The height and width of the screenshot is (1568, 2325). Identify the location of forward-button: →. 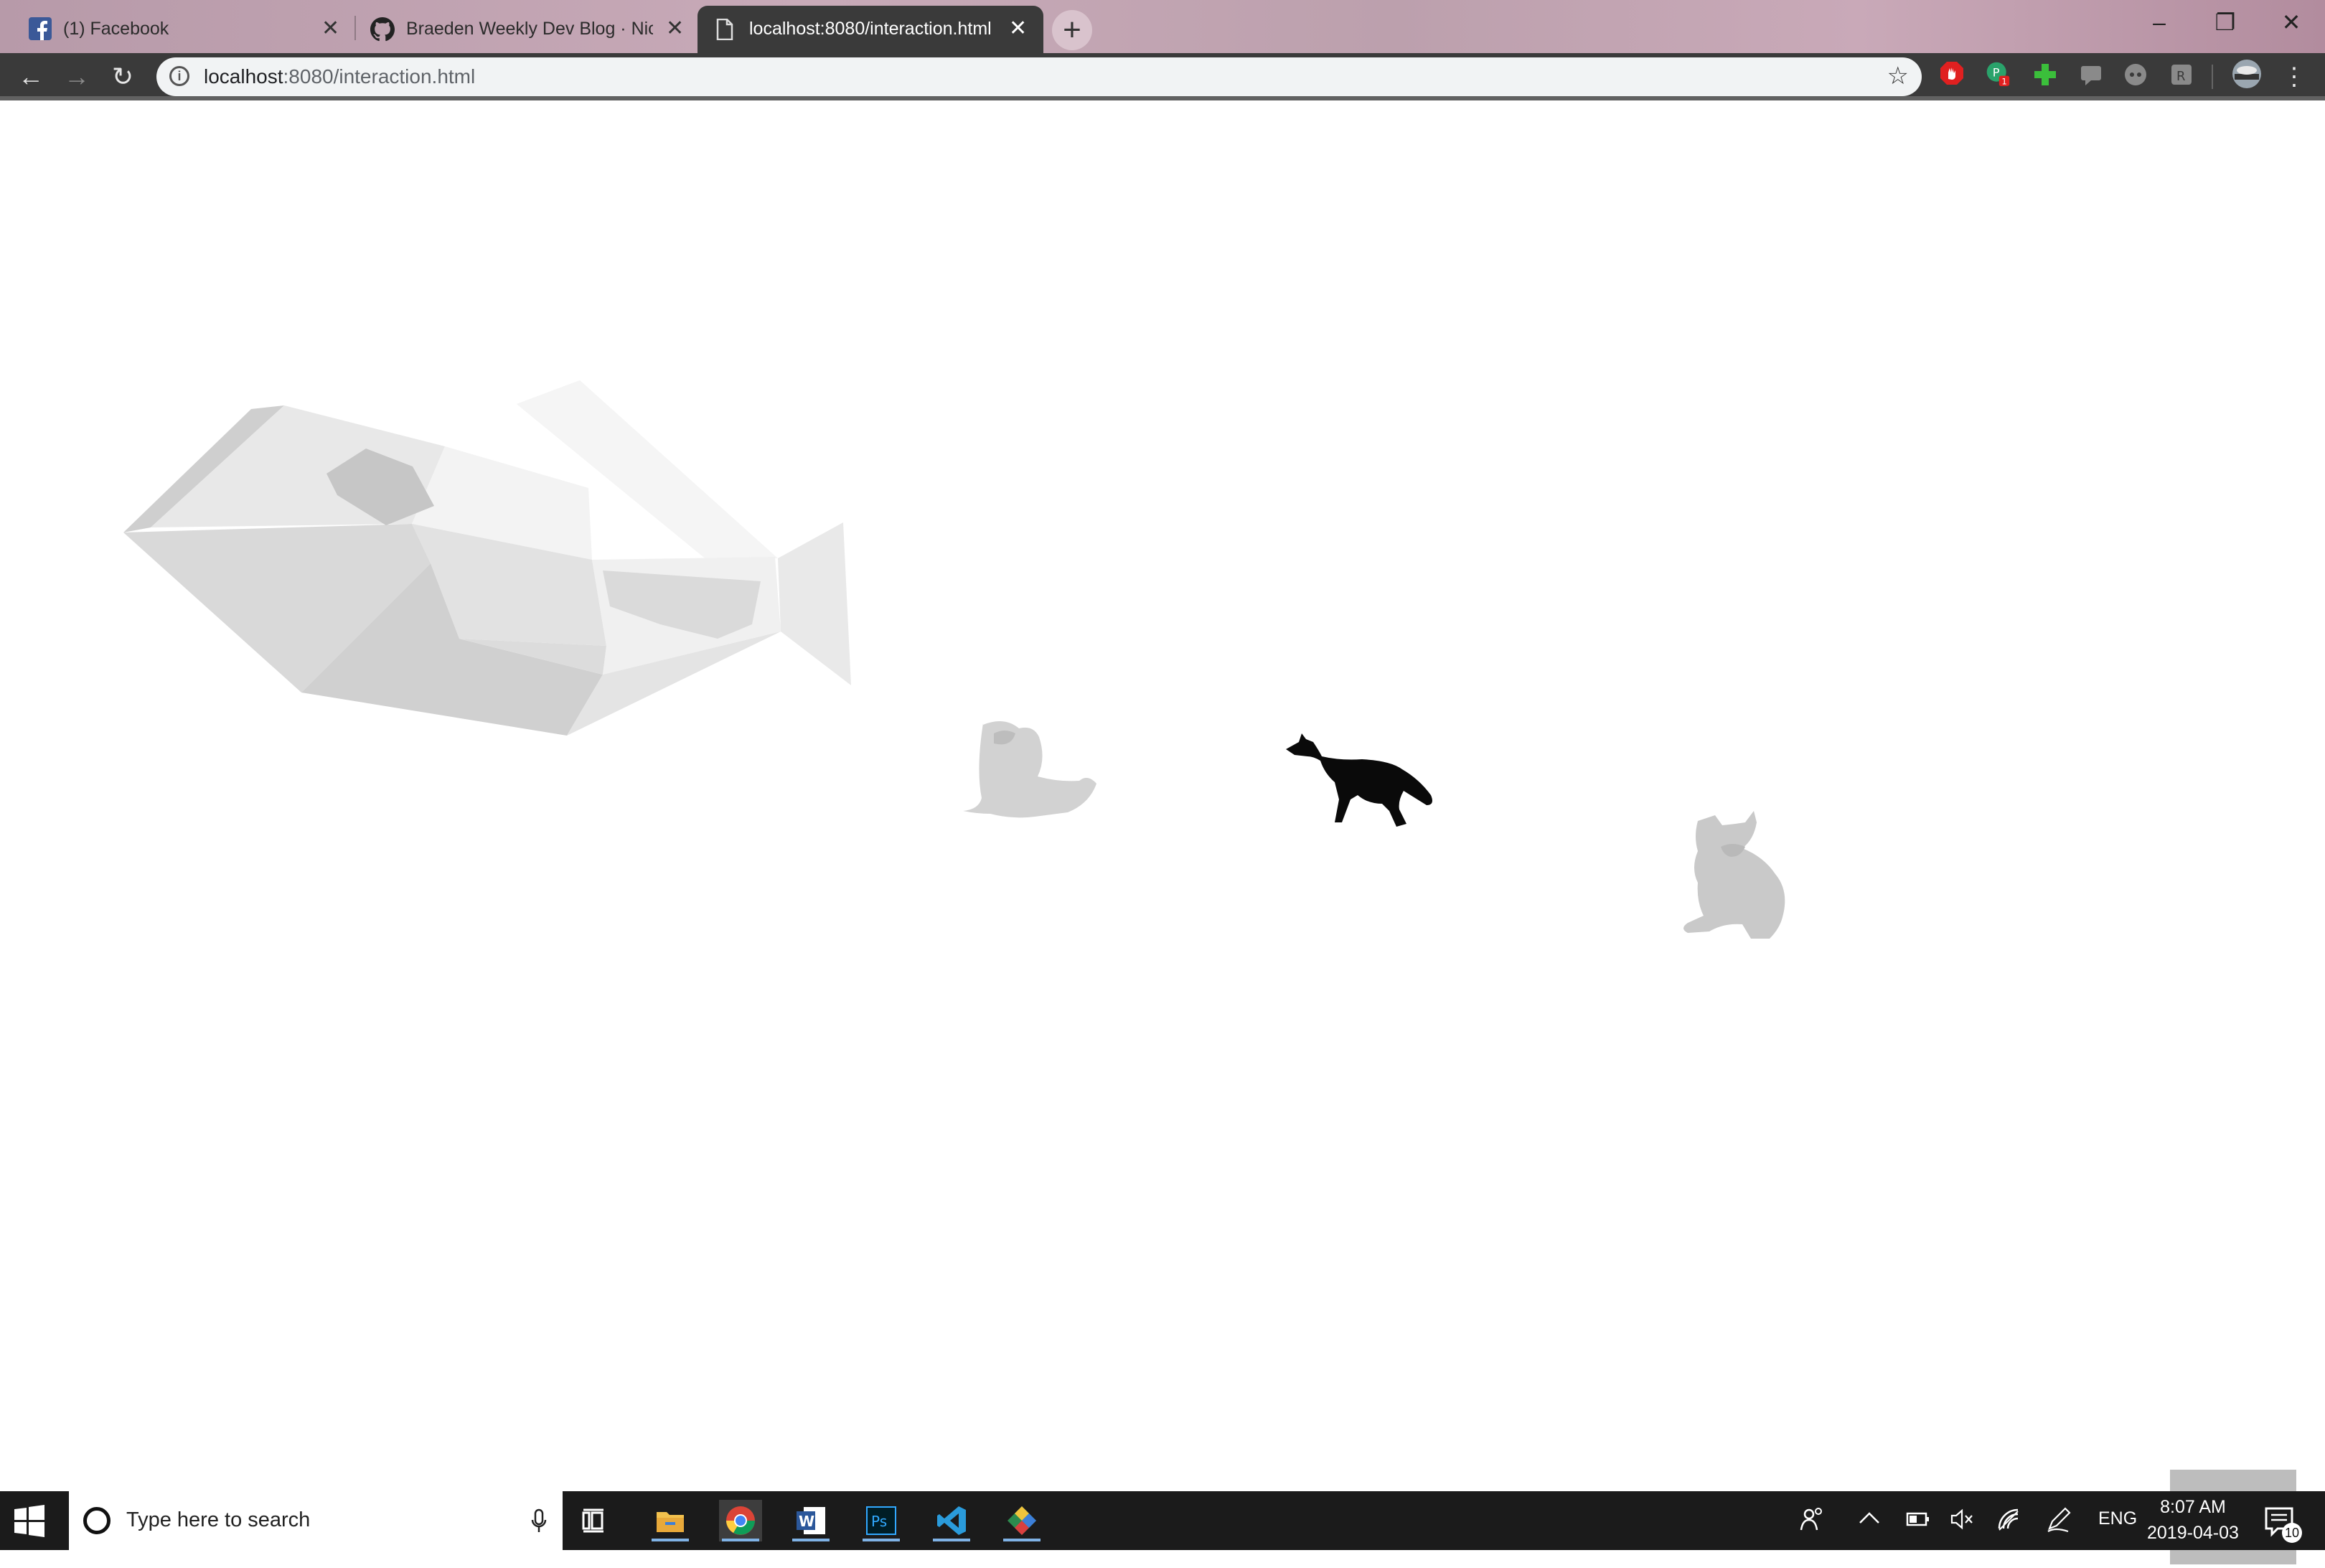
(76, 76).